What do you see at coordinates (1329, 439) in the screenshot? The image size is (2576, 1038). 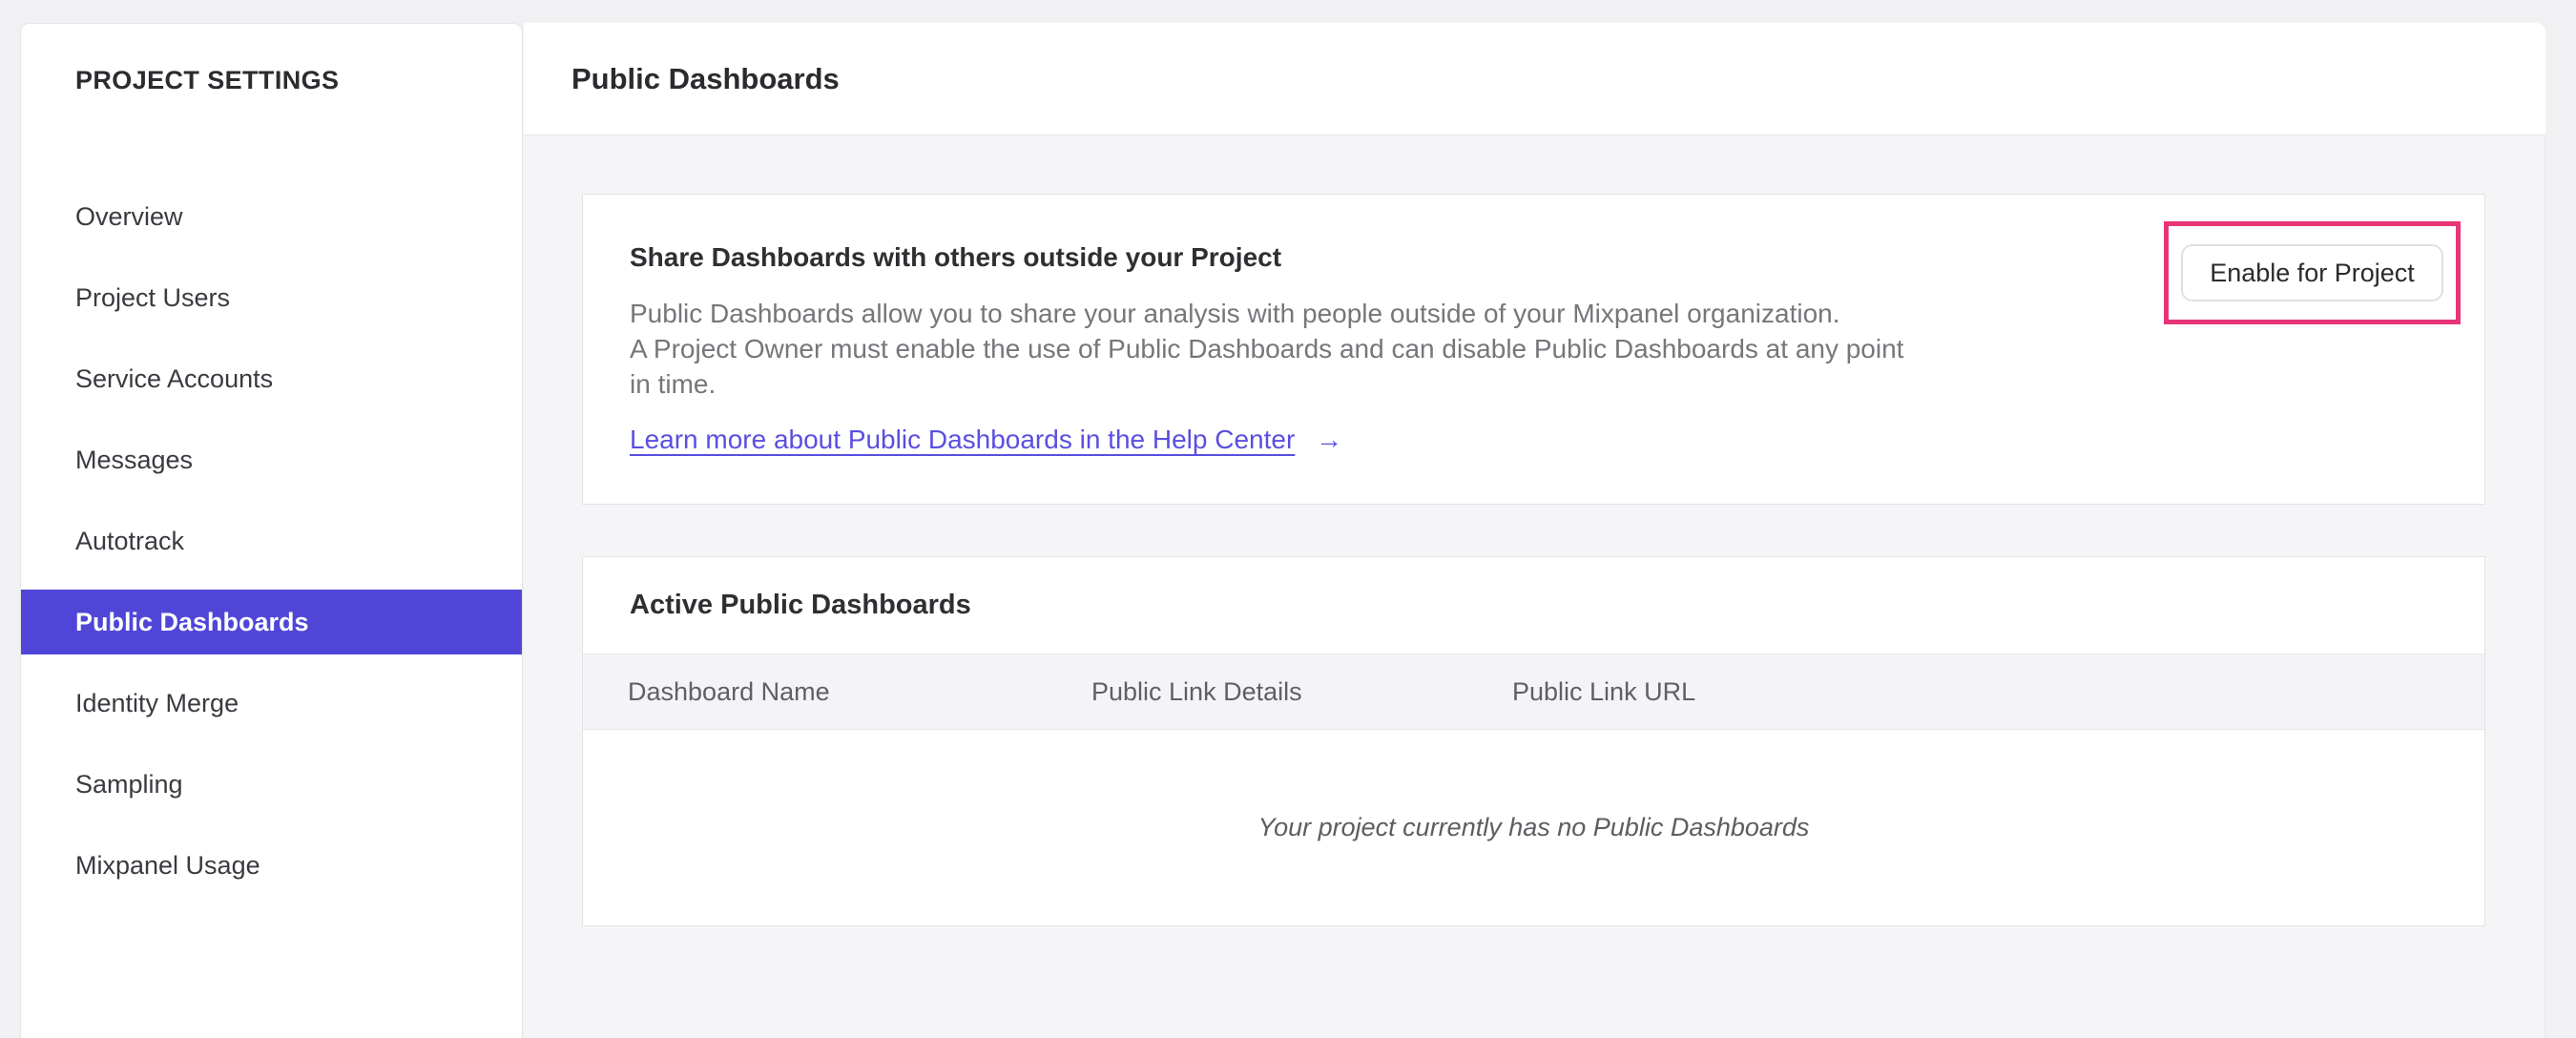 I see `arrow-right-icon: →` at bounding box center [1329, 439].